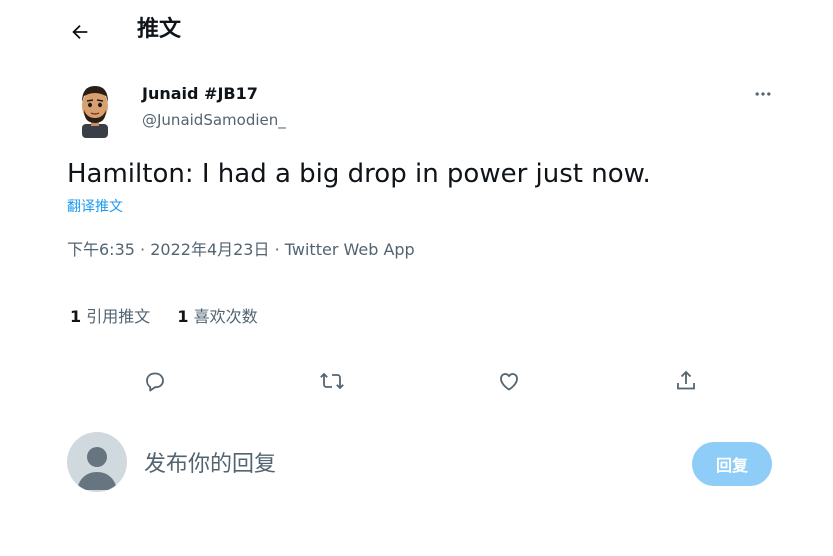 This screenshot has width=833, height=556. Describe the element at coordinates (225, 316) in the screenshot. I see `likes-label: 喜欢次数` at that location.